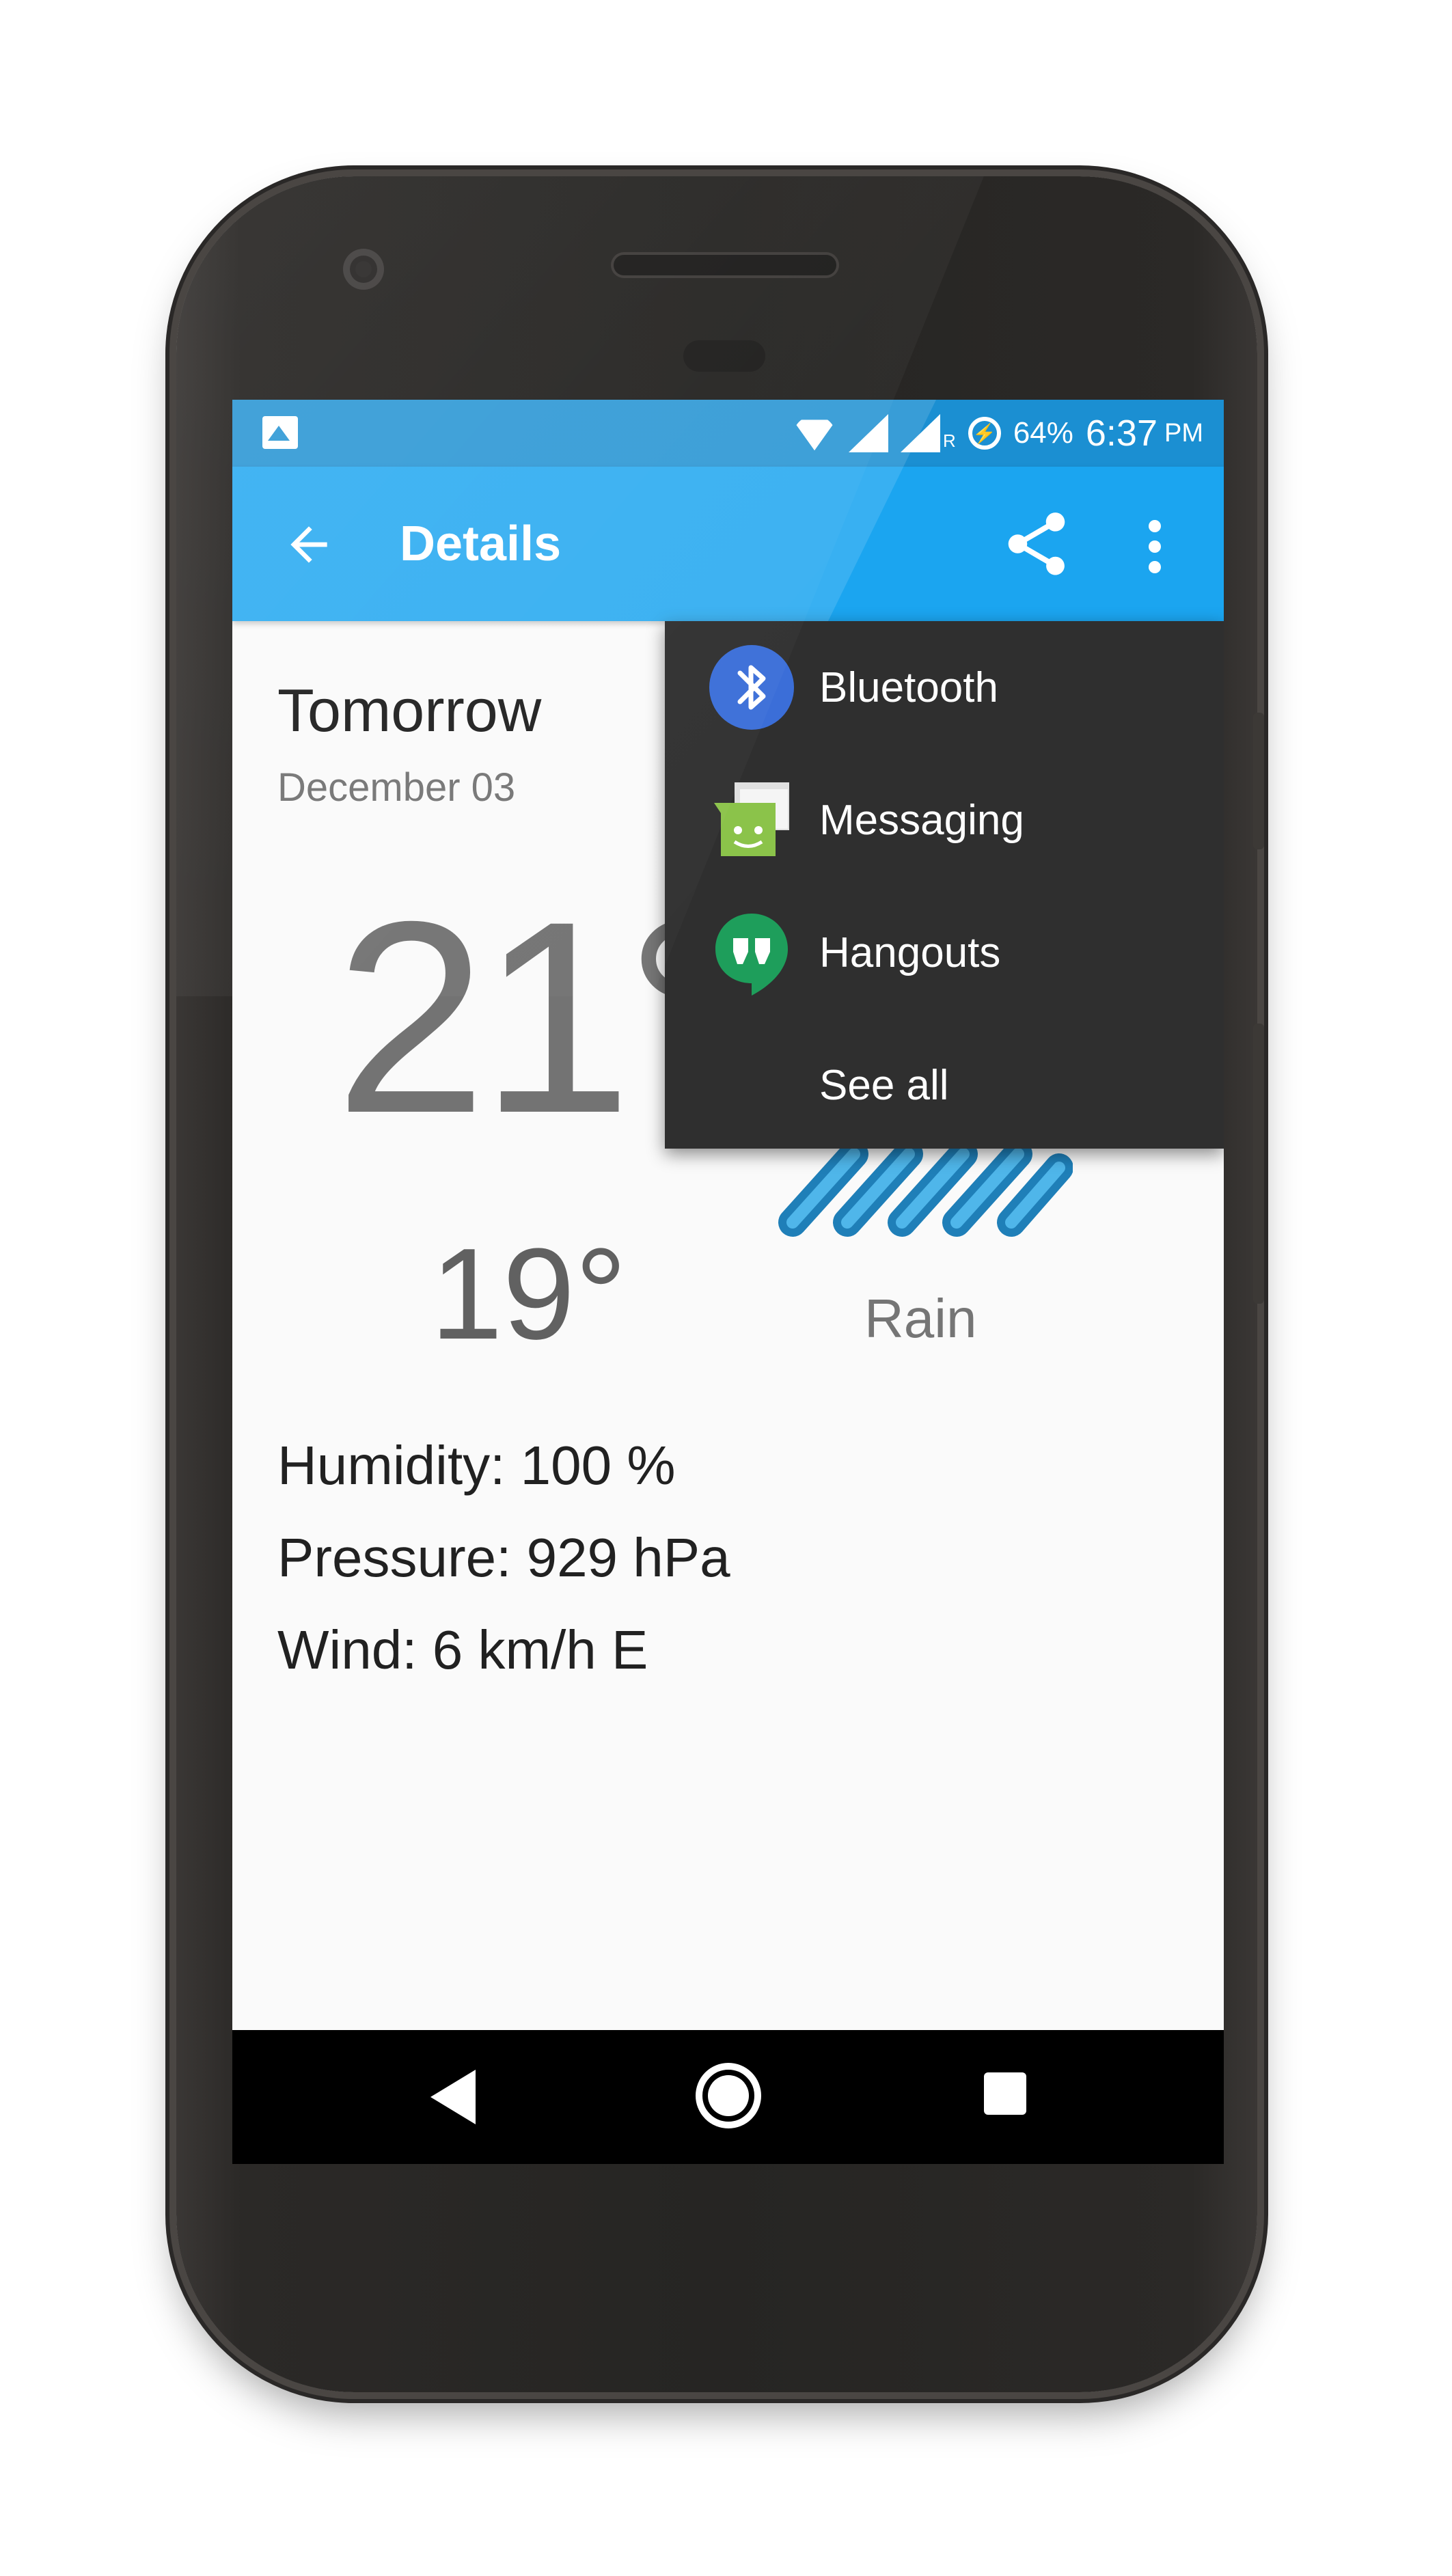  What do you see at coordinates (869, 433) in the screenshot?
I see `signal-icon` at bounding box center [869, 433].